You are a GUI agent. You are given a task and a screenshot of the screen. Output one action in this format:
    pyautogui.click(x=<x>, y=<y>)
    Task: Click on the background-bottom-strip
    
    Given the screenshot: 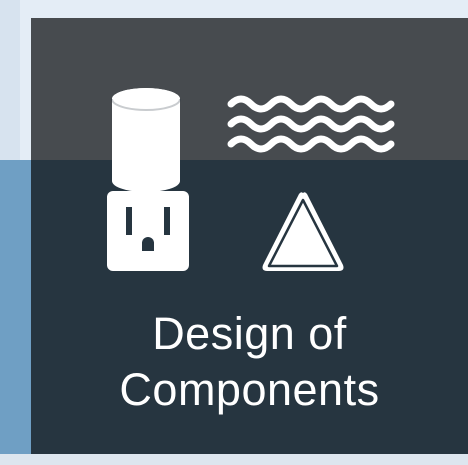 What is the action you would take?
    pyautogui.click(x=234, y=459)
    